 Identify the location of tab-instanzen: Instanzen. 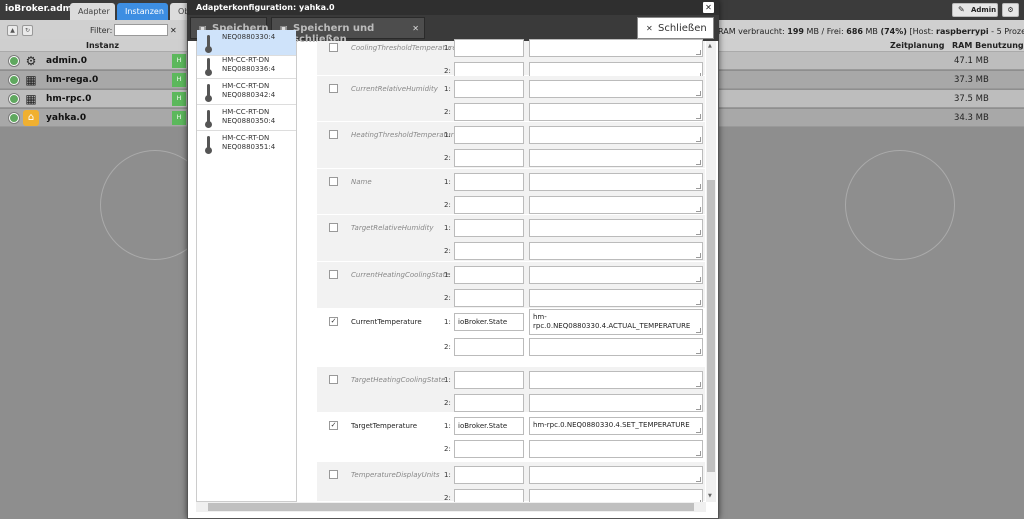
(142, 11).